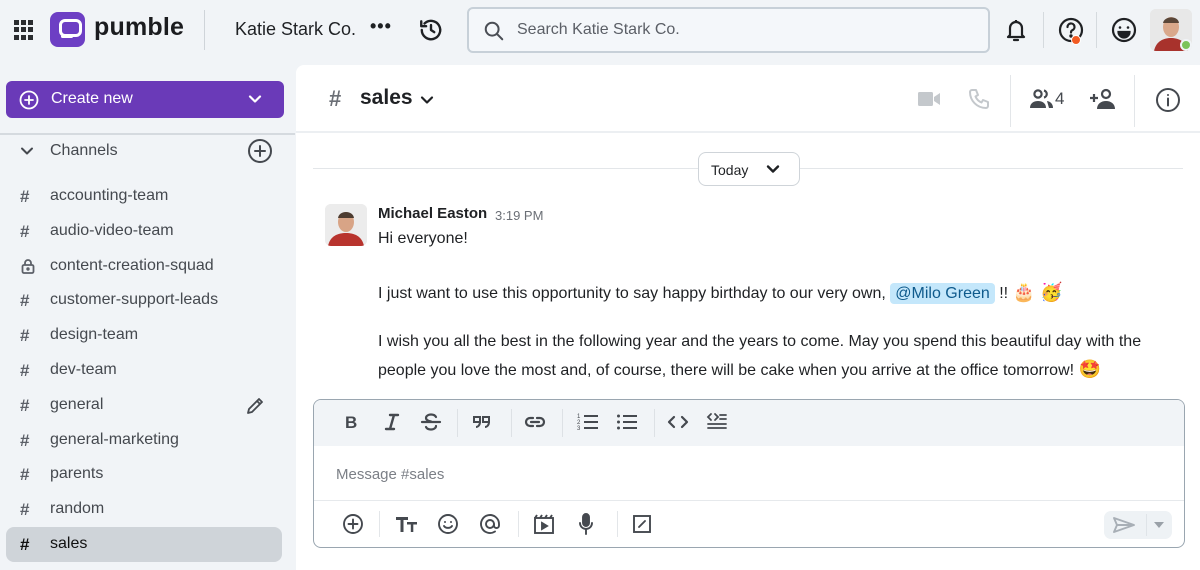  I want to click on channel-name: dev-team, so click(83, 369).